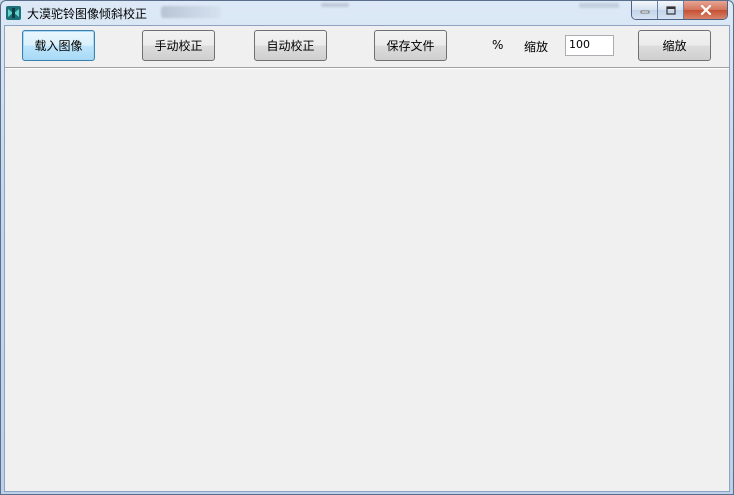  I want to click on maximize-icon, so click(670, 10).